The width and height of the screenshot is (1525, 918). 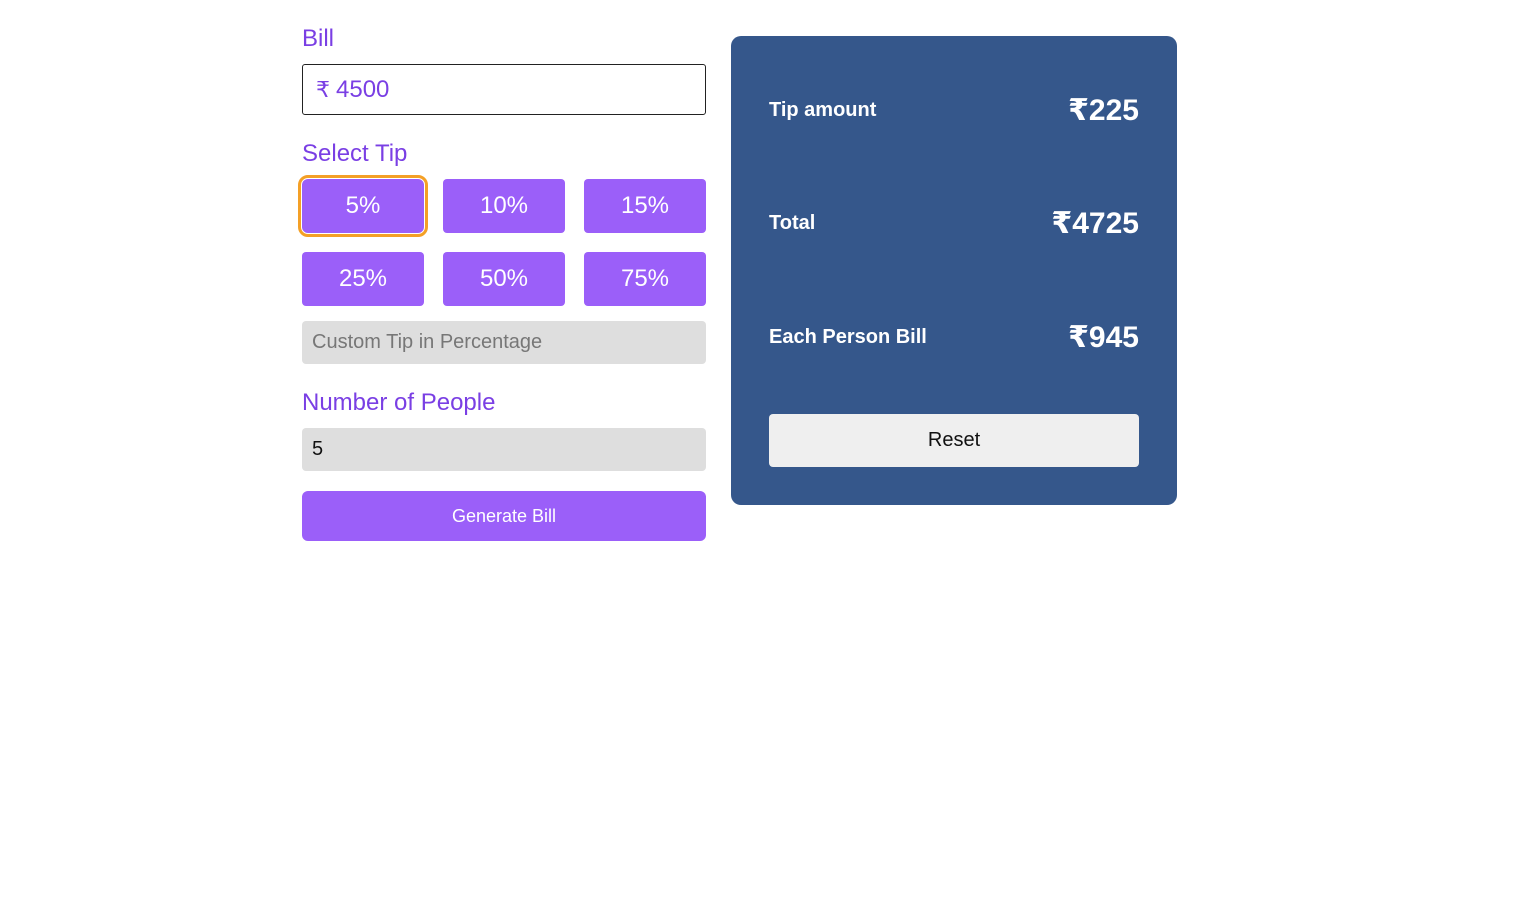 I want to click on tip-amount-value: ₹225, so click(x=1103, y=110).